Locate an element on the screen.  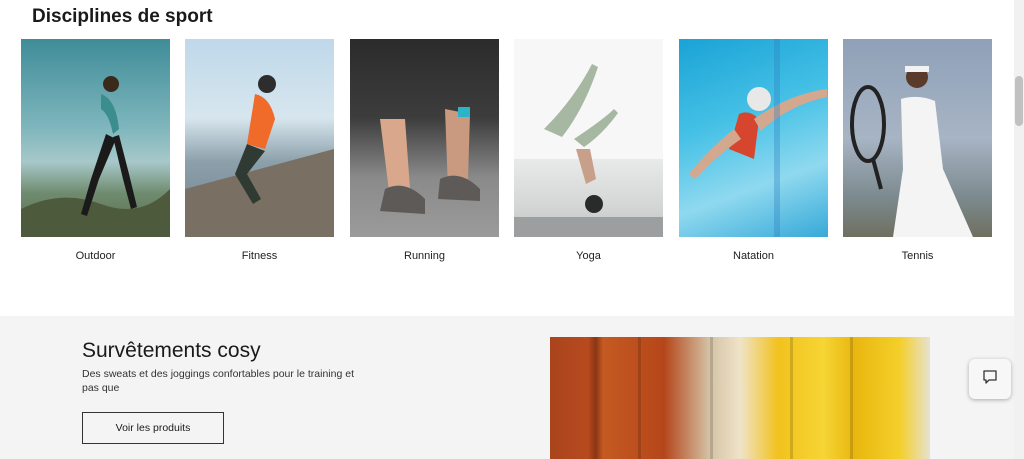
fitness-photo is located at coordinates (259, 138).